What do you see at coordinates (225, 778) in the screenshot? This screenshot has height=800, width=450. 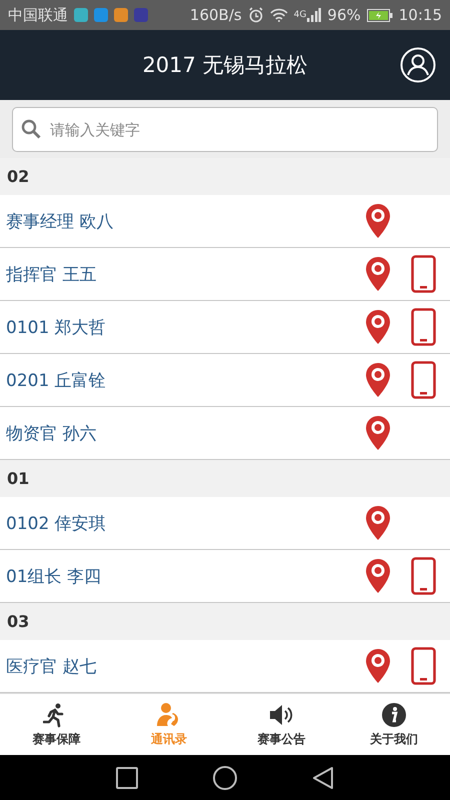 I see `home-button` at bounding box center [225, 778].